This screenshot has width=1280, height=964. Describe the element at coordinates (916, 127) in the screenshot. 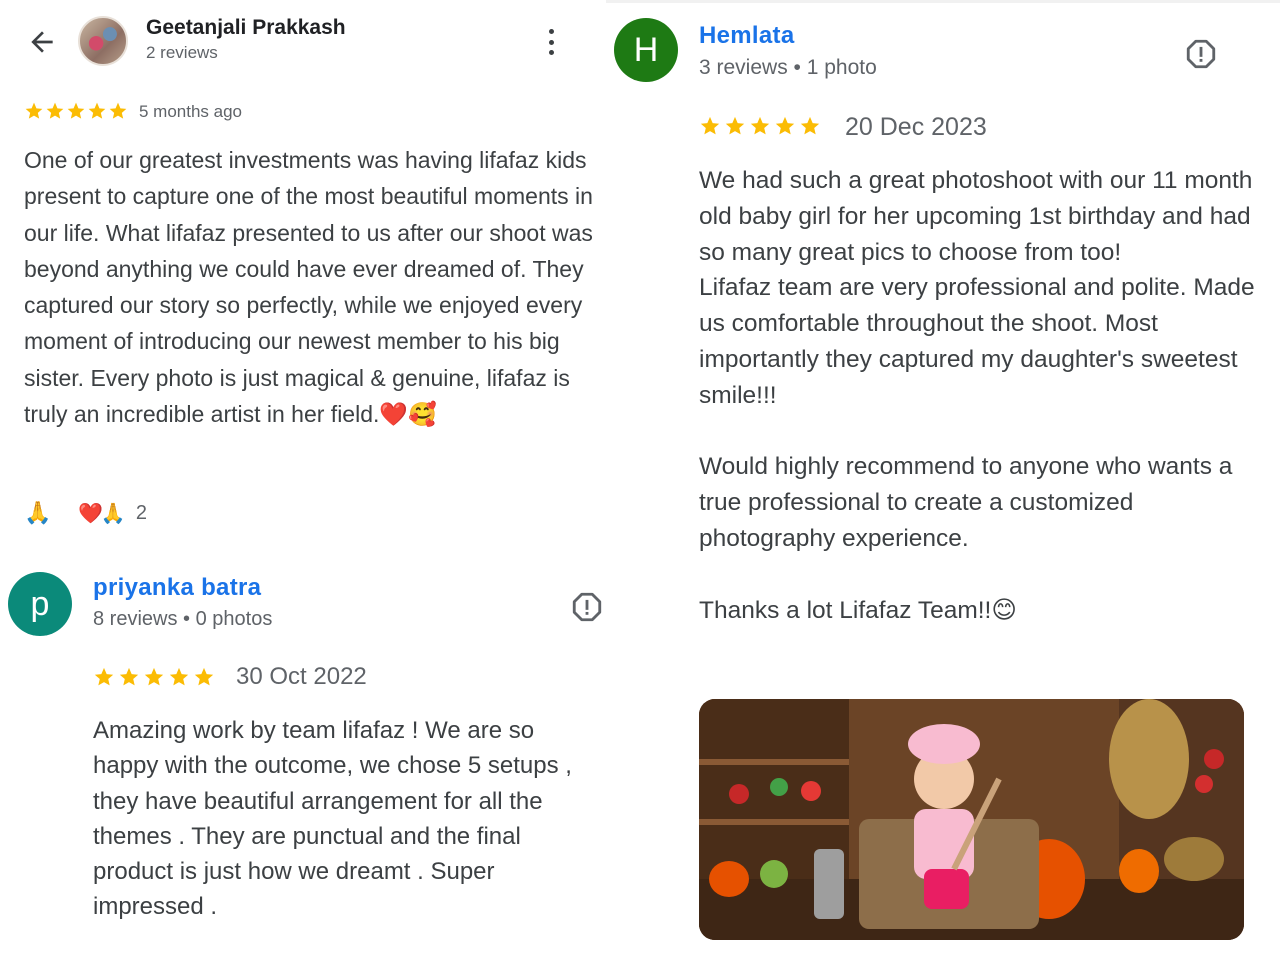

I see `review-date: 20 Dec 2023` at that location.